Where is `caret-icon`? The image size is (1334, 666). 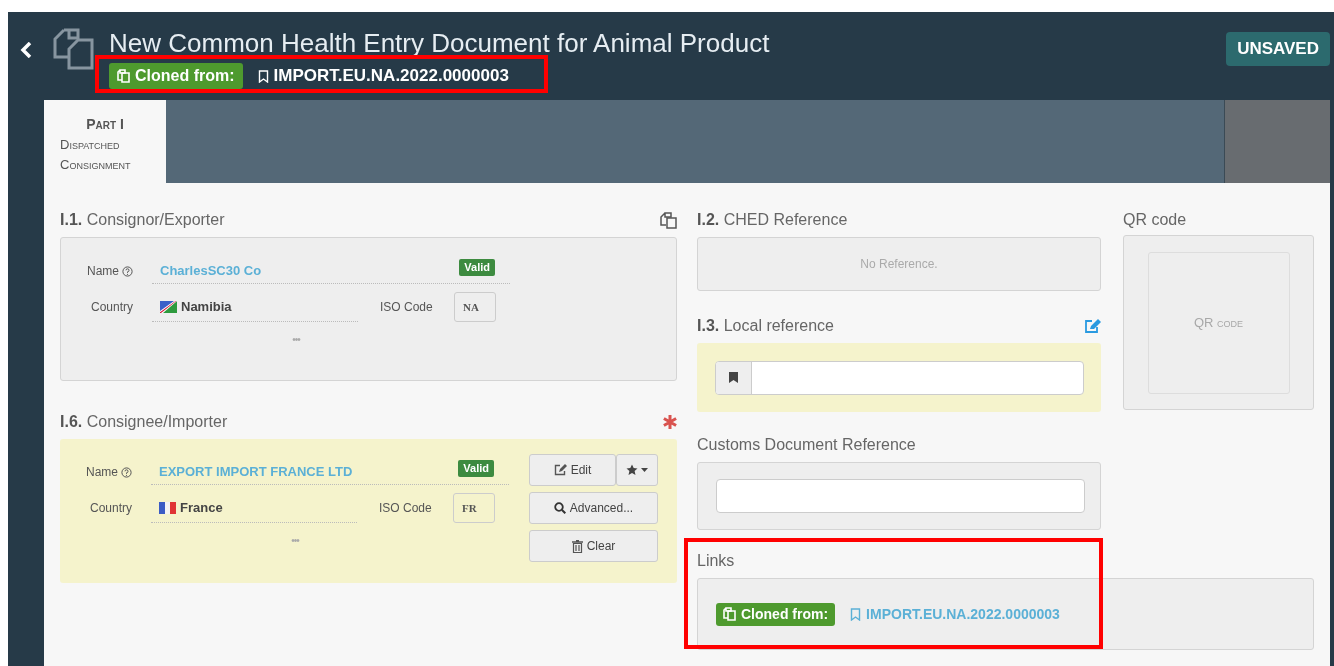 caret-icon is located at coordinates (644, 470).